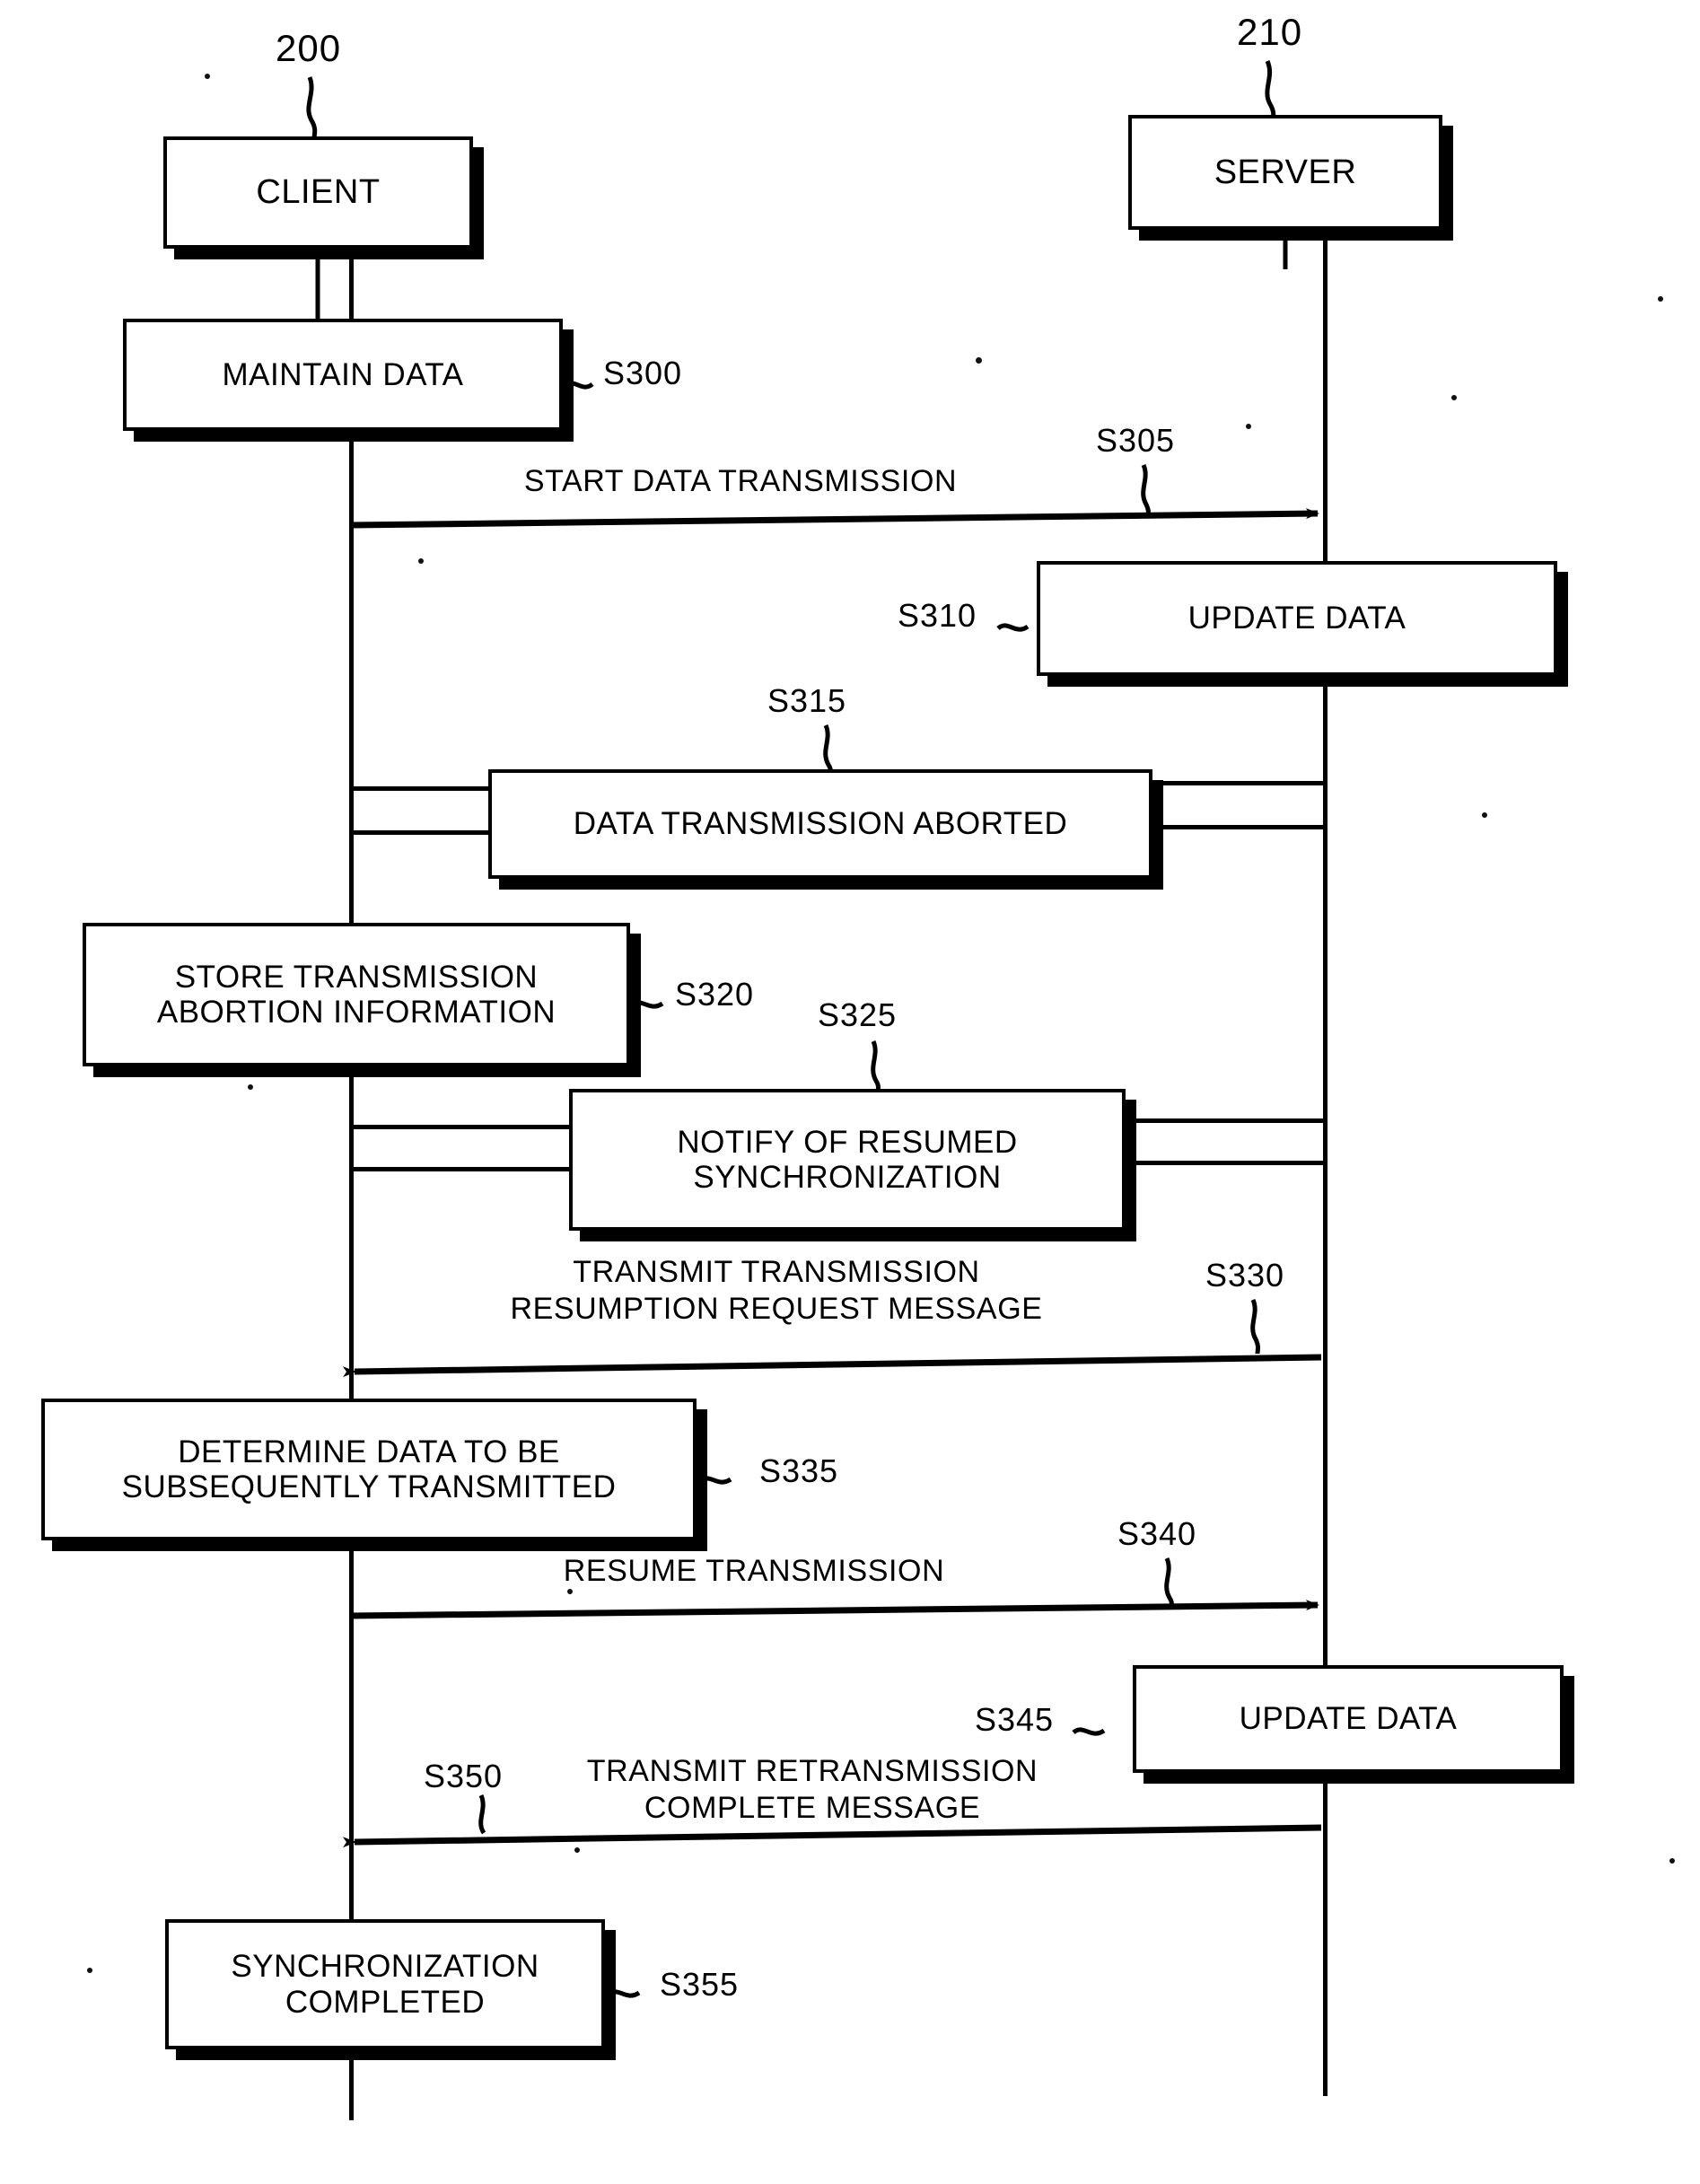 This screenshot has width=1700, height=2184. What do you see at coordinates (1013, 628) in the screenshot?
I see `leader-s310` at bounding box center [1013, 628].